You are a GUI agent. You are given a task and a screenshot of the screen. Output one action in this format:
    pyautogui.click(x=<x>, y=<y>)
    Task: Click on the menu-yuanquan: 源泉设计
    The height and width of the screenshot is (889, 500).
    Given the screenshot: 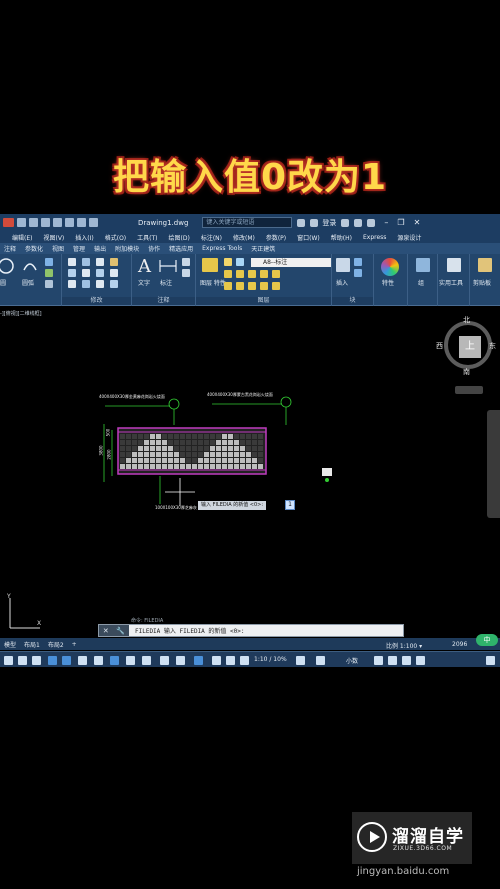 What is the action you would take?
    pyautogui.click(x=409, y=237)
    